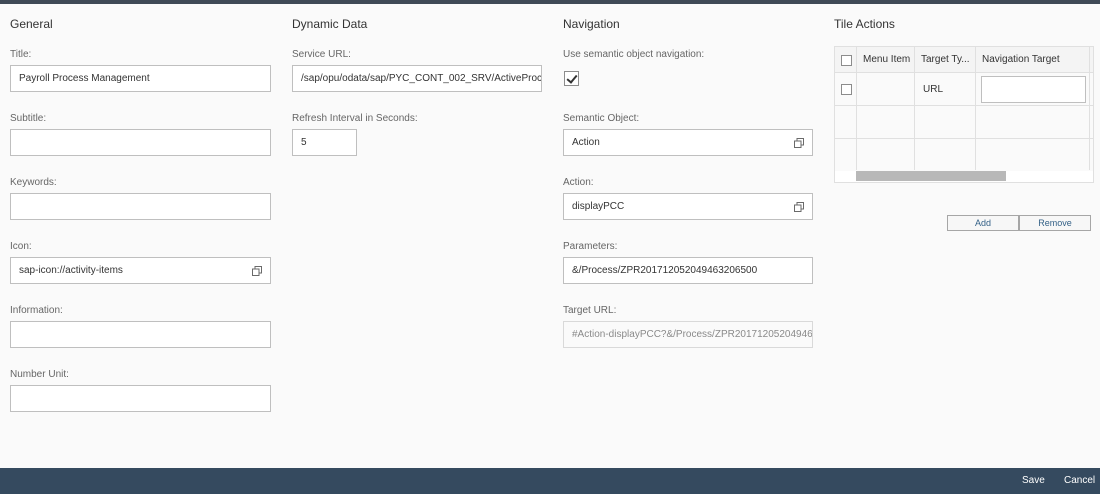 The image size is (1100, 494). Describe the element at coordinates (591, 24) in the screenshot. I see `navigation-section-title: Navigation` at that location.